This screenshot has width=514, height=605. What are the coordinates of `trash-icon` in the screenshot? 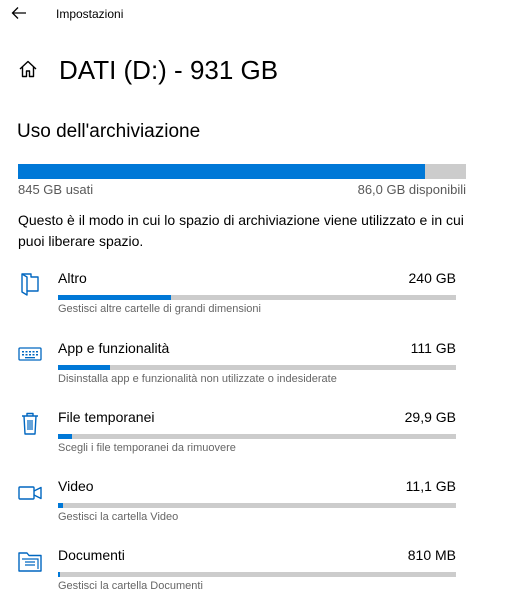 It's located at (30, 423).